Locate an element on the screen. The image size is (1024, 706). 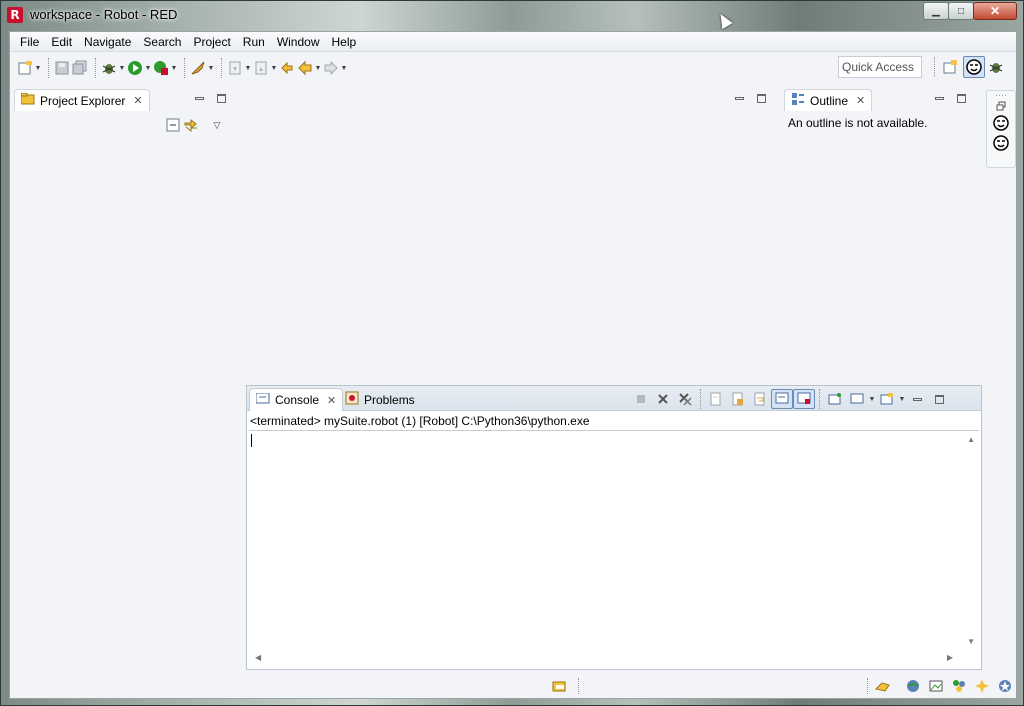
outline-tabs: Outline ✕ is located at coordinates (828, 100).